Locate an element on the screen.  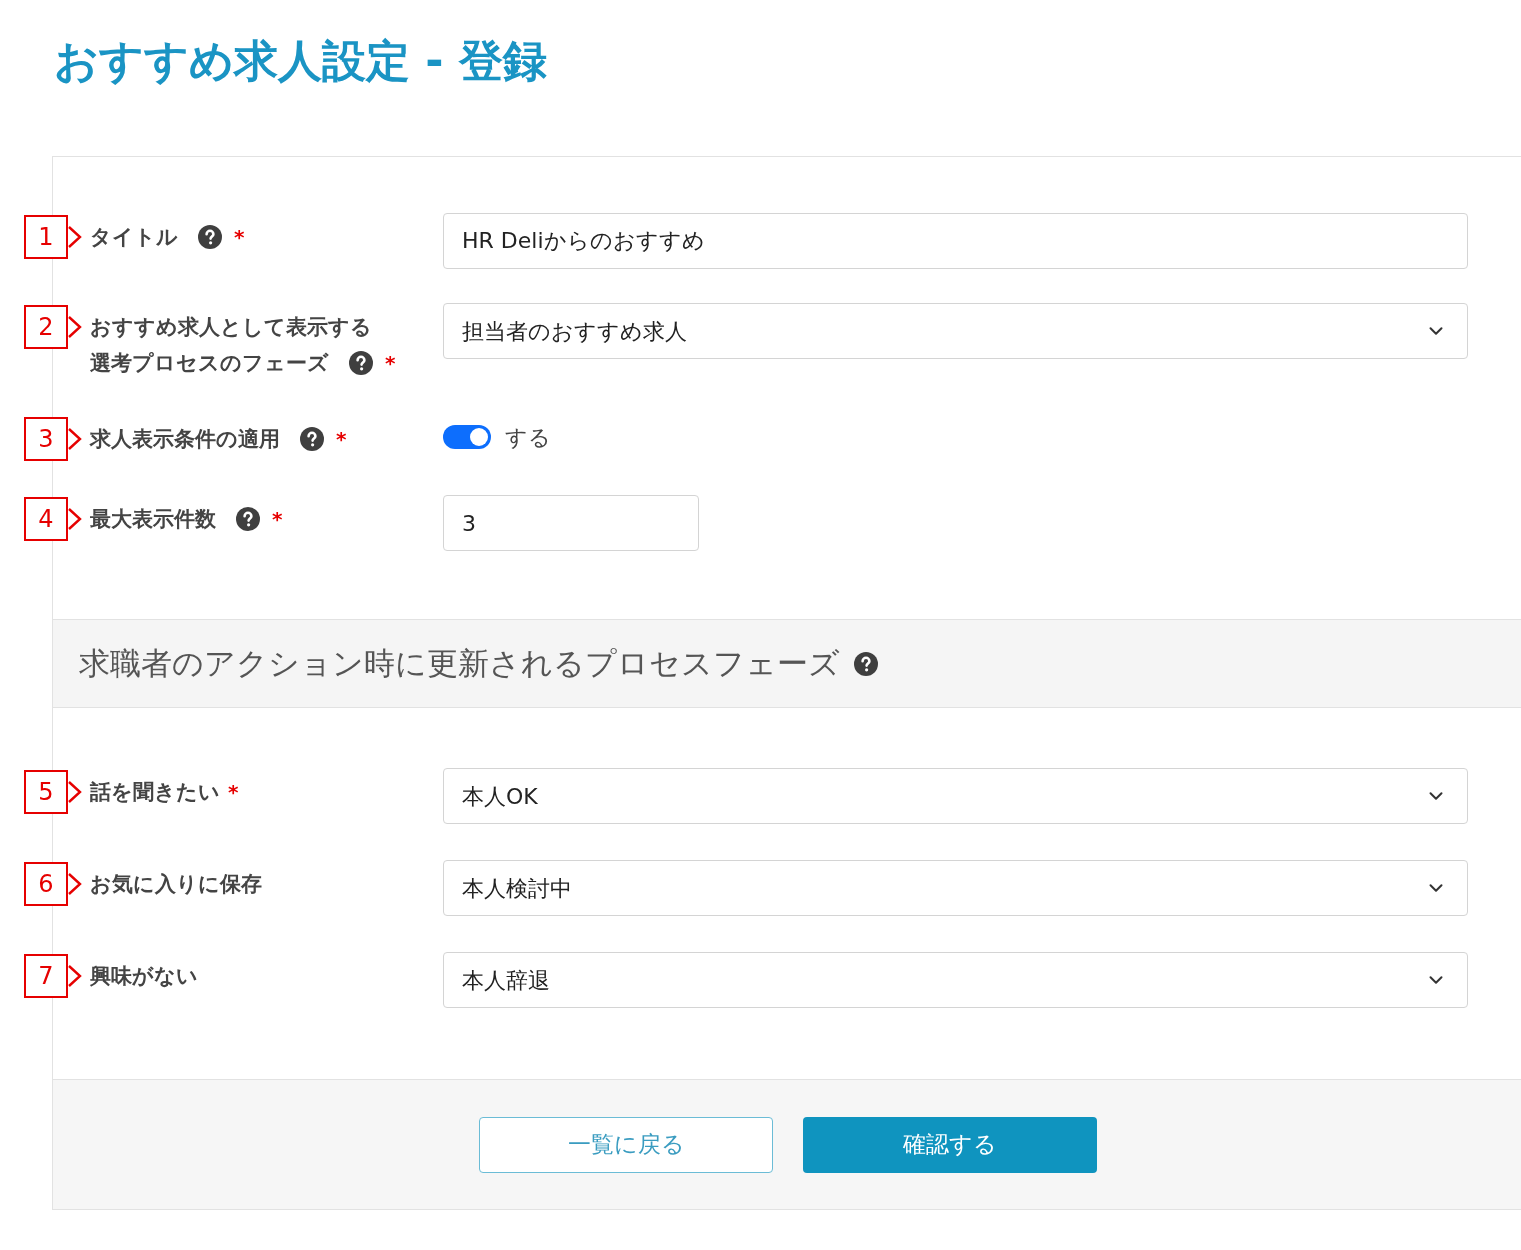
select-field: 本人検討中 is located at coordinates (955, 888).